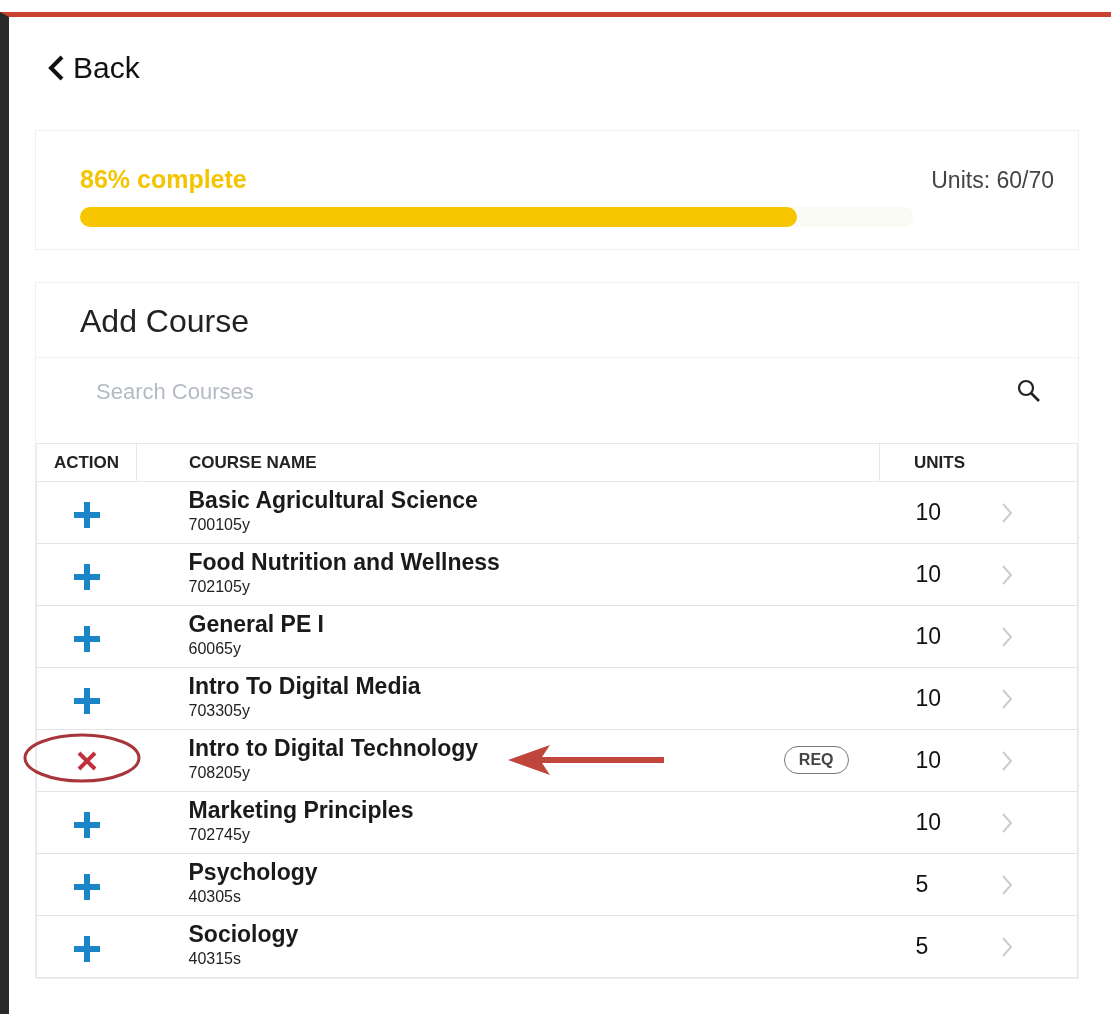 The height and width of the screenshot is (1019, 1111). Describe the element at coordinates (163, 179) in the screenshot. I see `progress-label: 86% complete` at that location.